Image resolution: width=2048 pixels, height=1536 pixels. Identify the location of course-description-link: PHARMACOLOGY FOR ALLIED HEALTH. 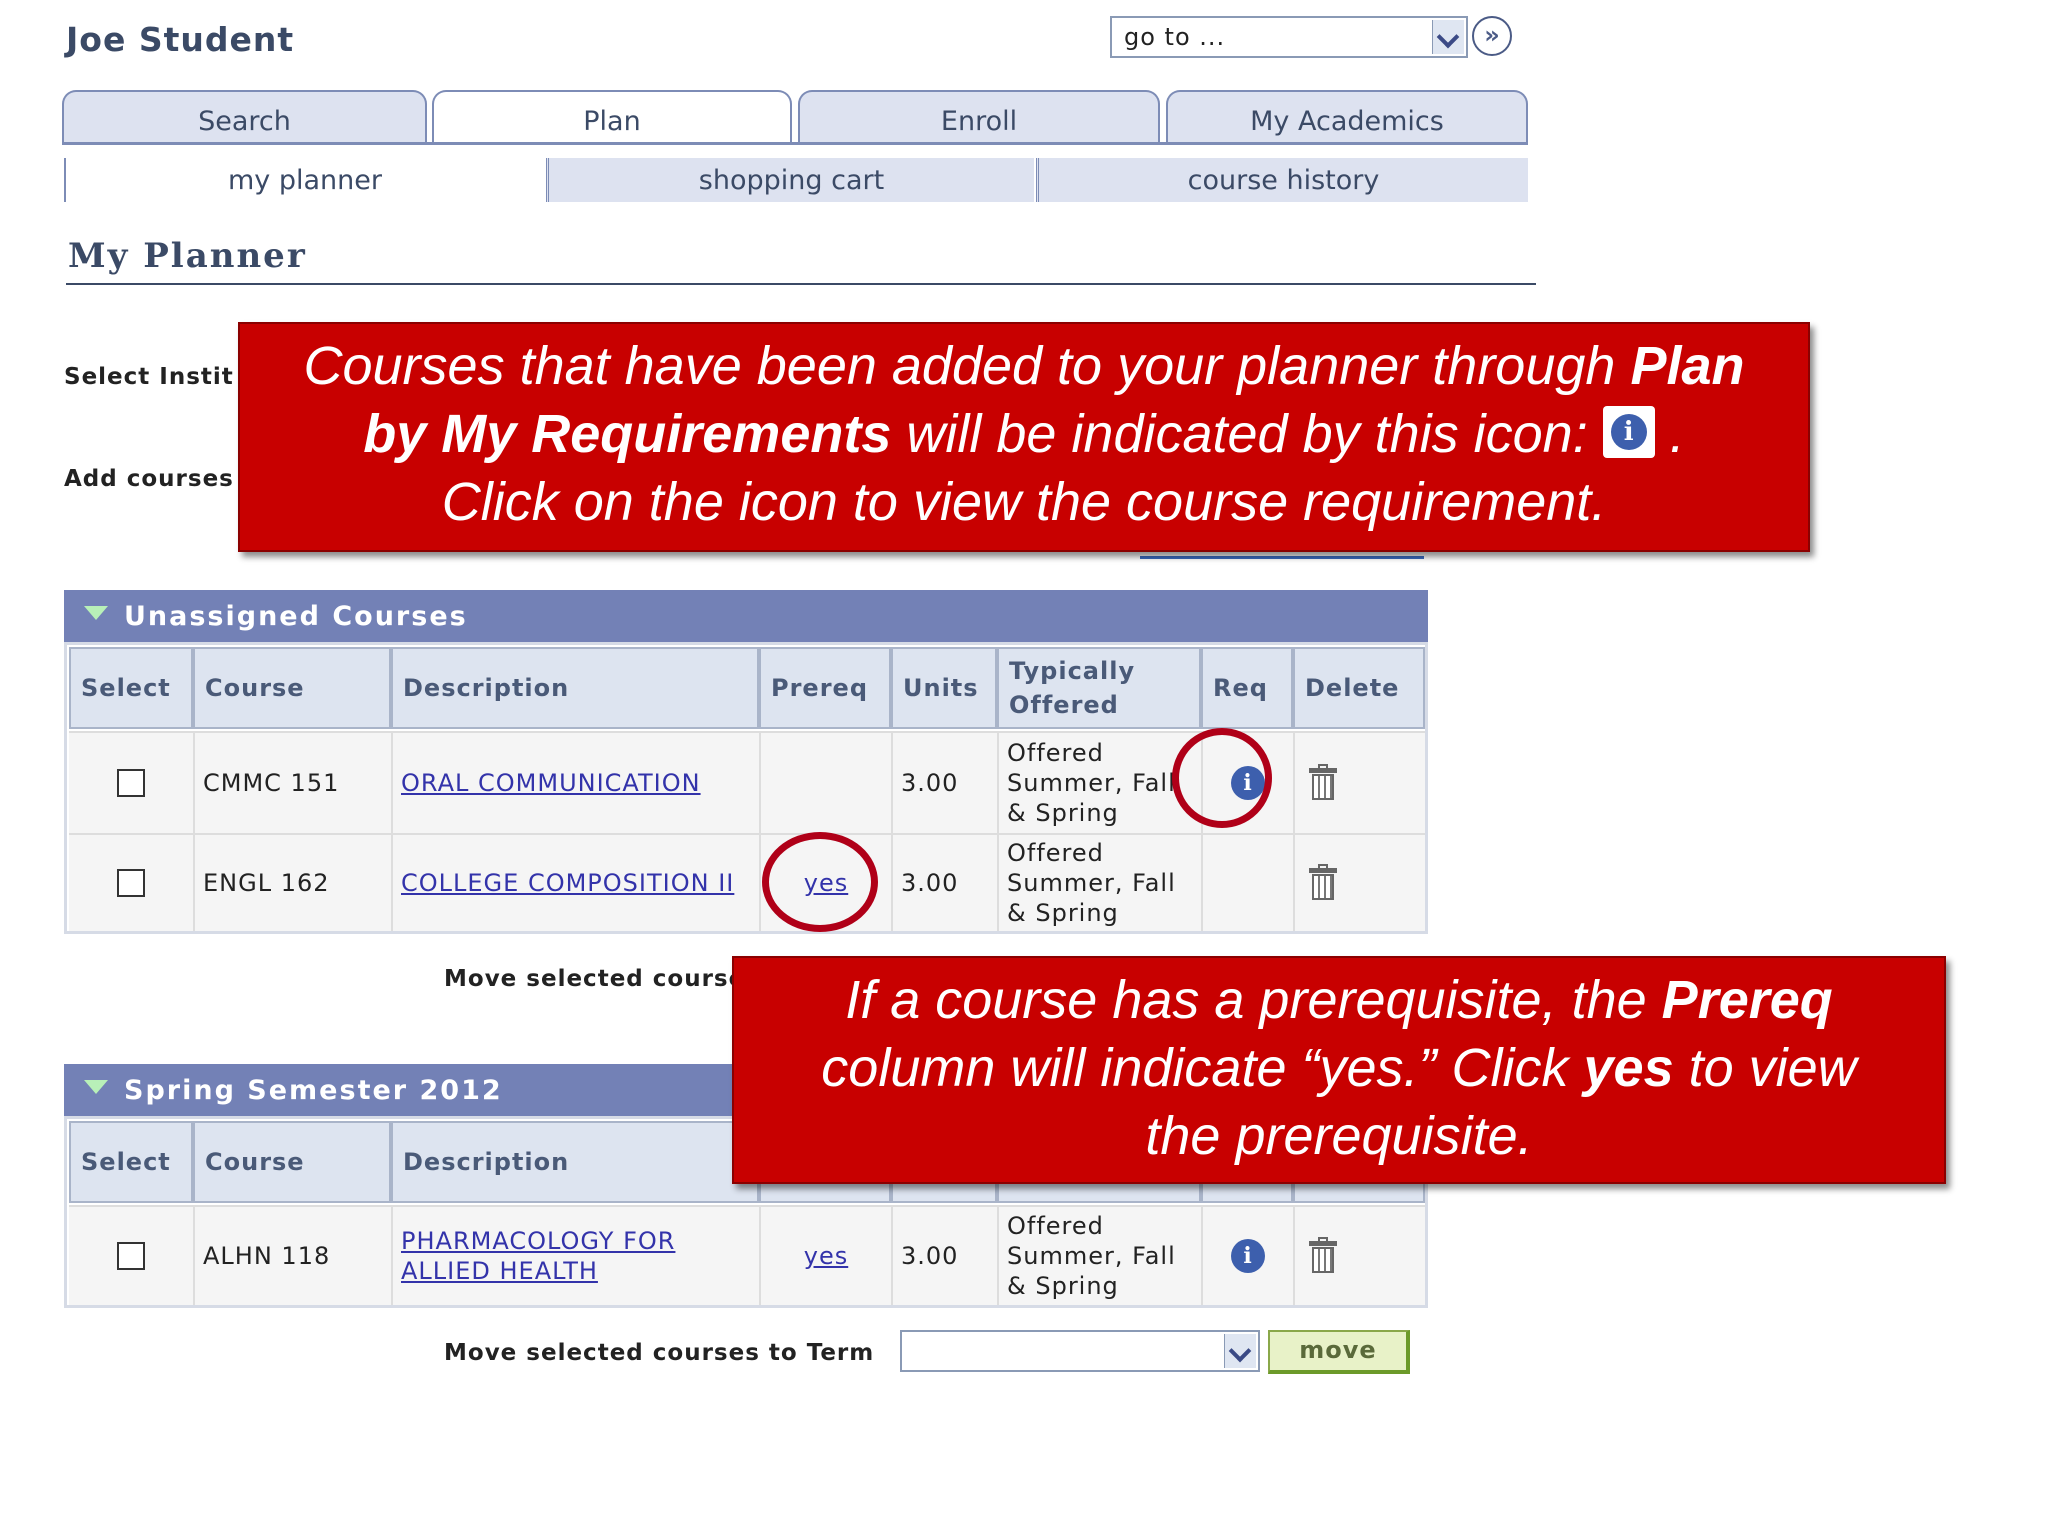
(580, 1256).